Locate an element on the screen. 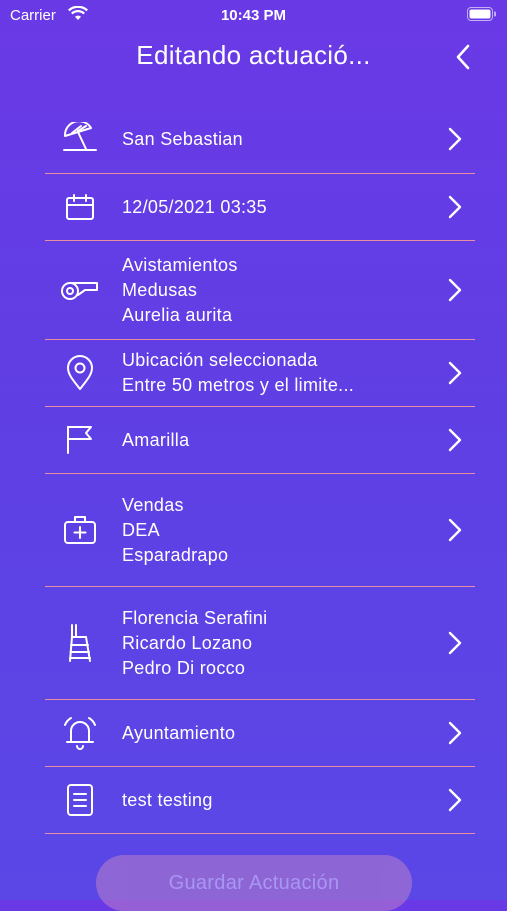 The image size is (507, 911). row-line: Aurelia aurita is located at coordinates (177, 314).